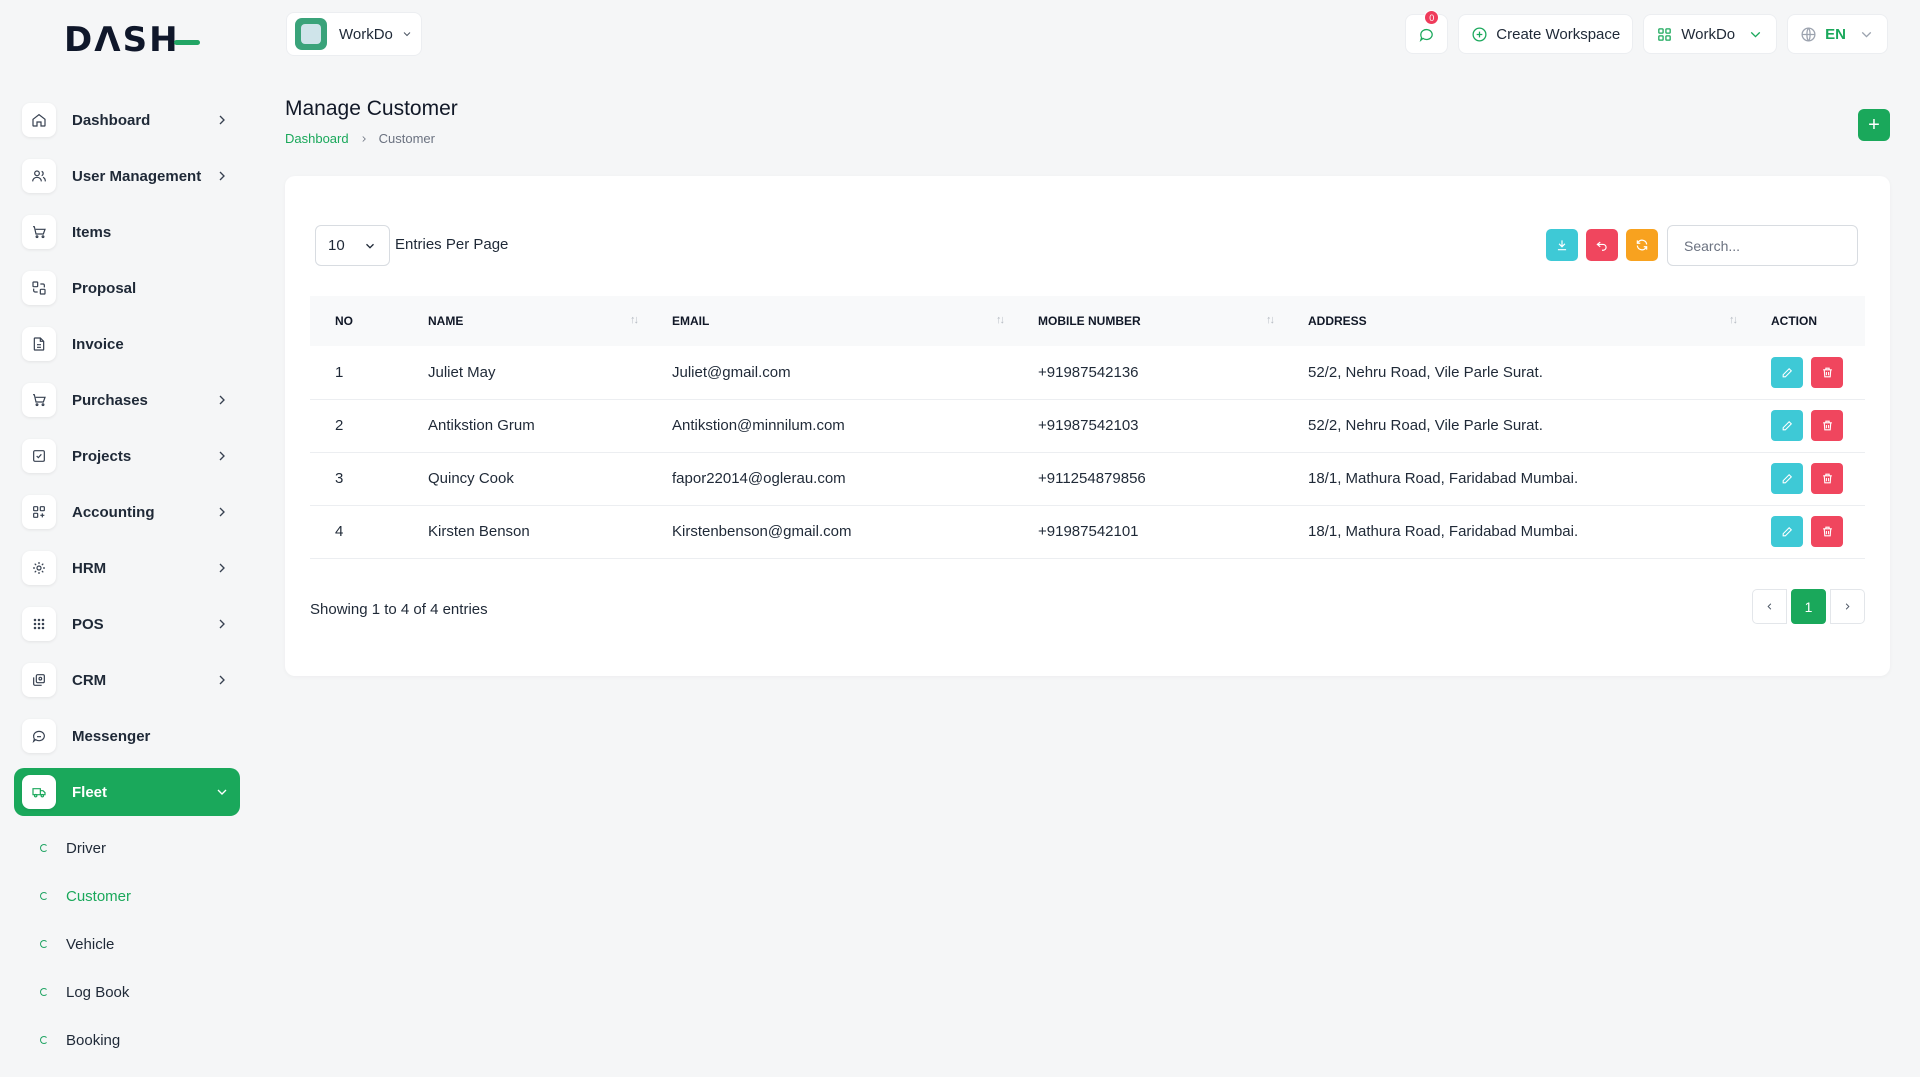 This screenshot has height=1077, width=1920. What do you see at coordinates (356, 321) in the screenshot?
I see `column-header-no: NO` at bounding box center [356, 321].